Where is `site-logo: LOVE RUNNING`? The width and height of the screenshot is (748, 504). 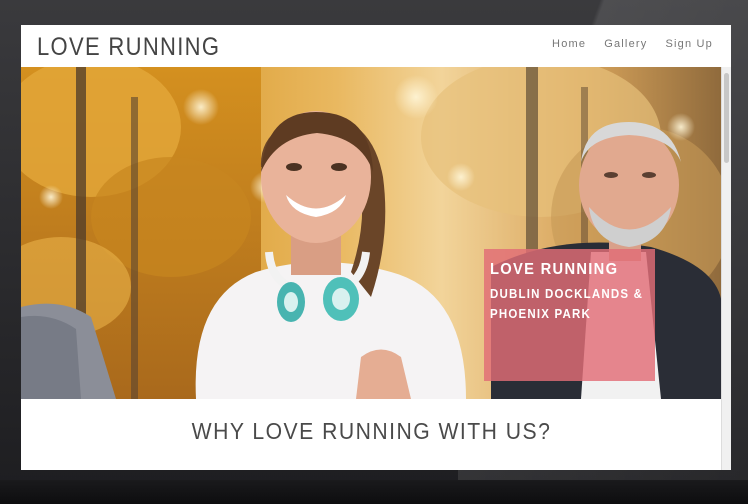 site-logo: LOVE RUNNING is located at coordinates (128, 47).